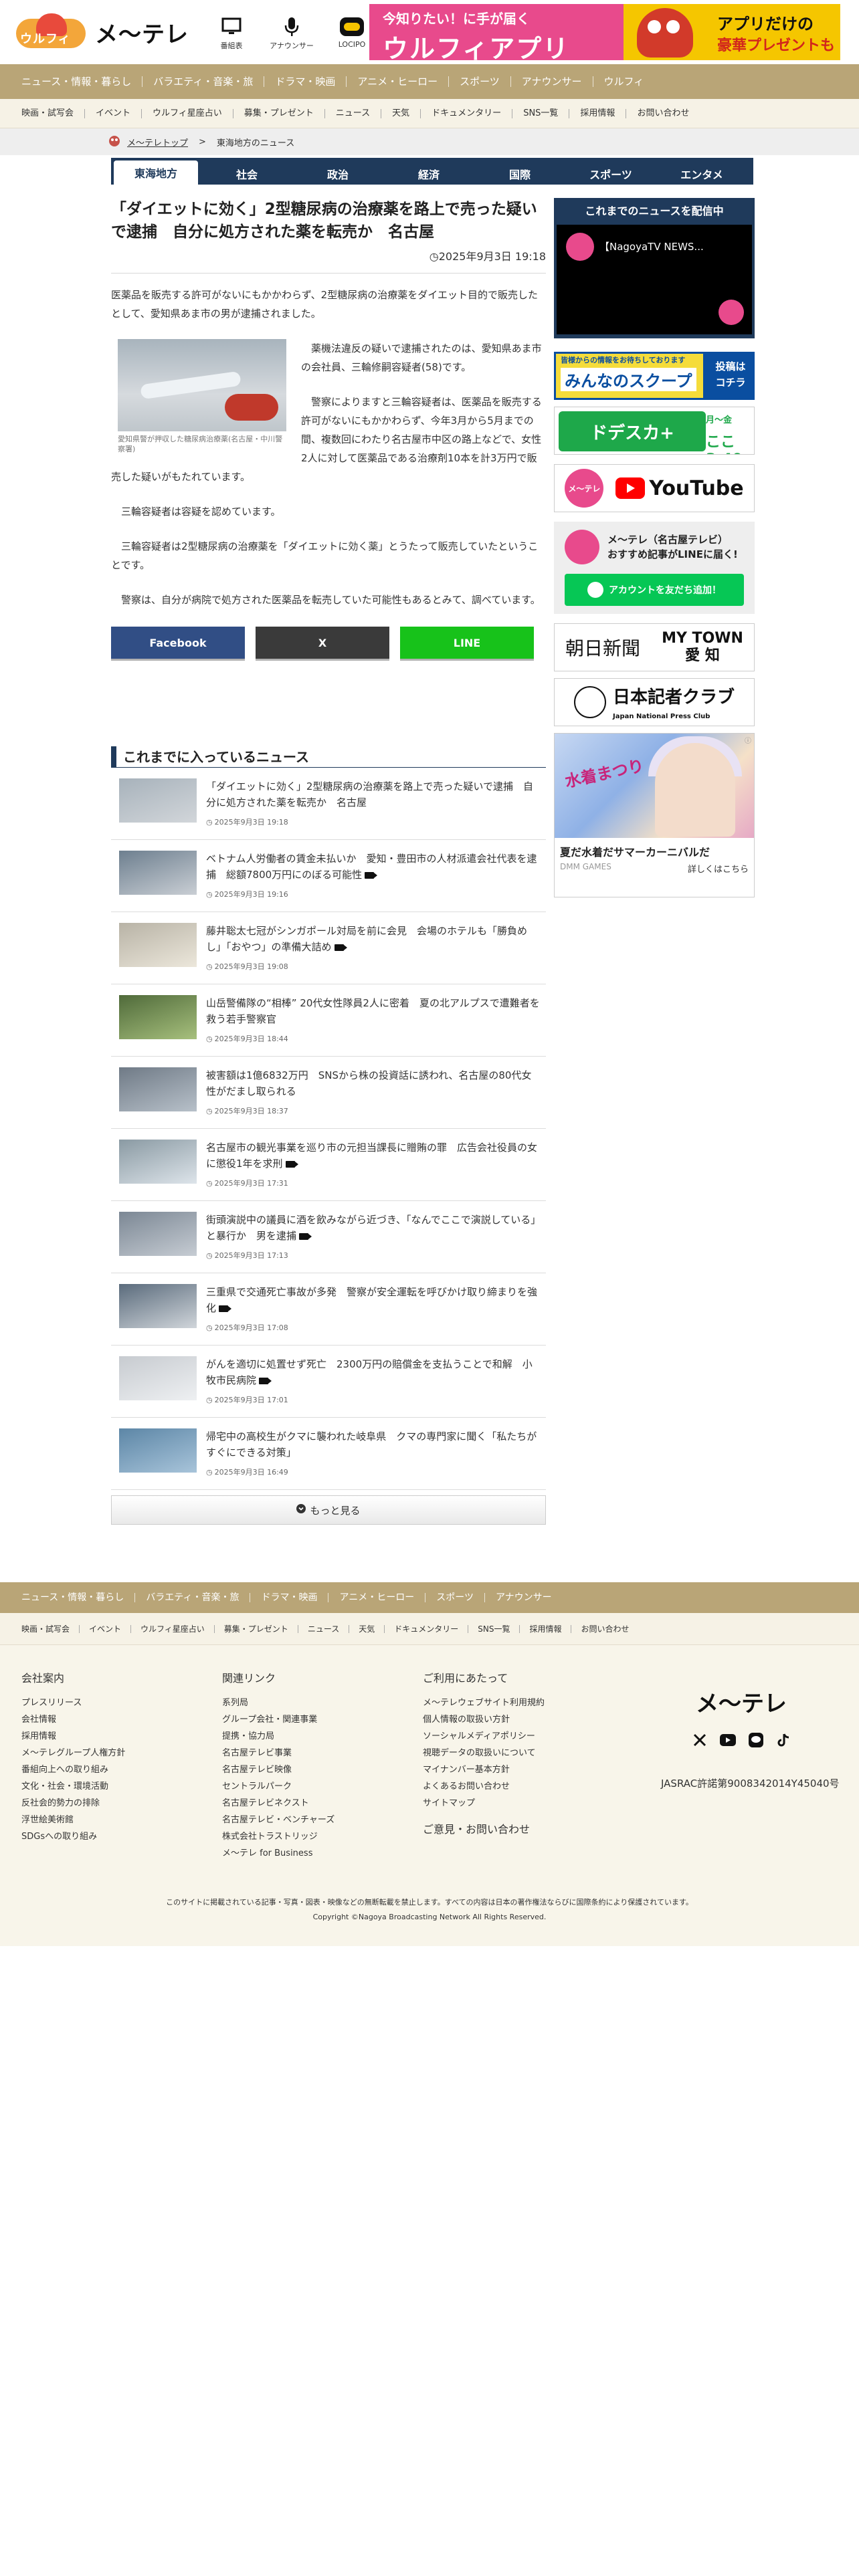 The width and height of the screenshot is (859, 2576). Describe the element at coordinates (655, 815) in the screenshot. I see `game-advertisement: 水着まつり ⓘ 夏だ水着だサマーカーニバルだ DMM GAMES 詳しくはこちら` at that location.